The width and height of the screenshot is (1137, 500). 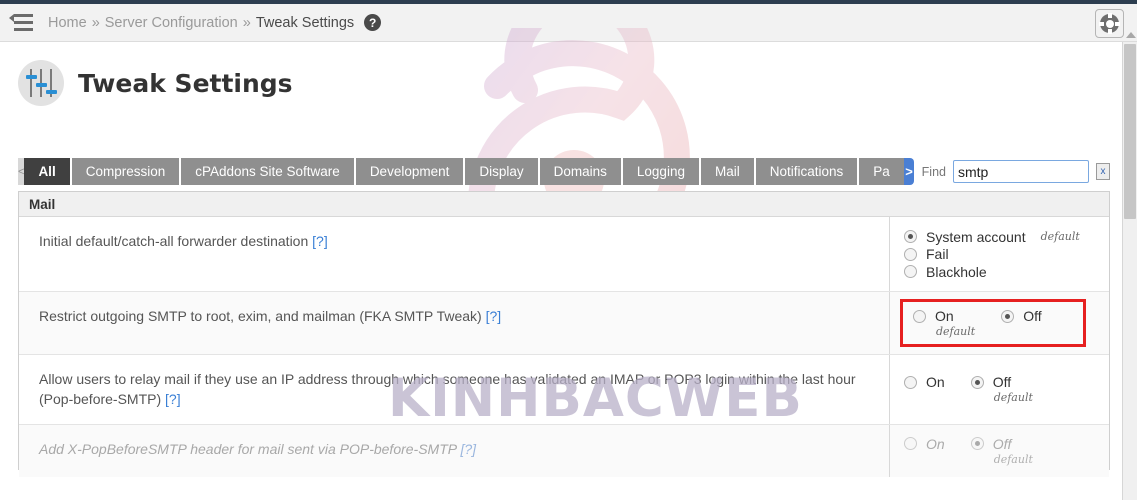 I want to click on lifesaver-icon, so click(x=1109, y=23).